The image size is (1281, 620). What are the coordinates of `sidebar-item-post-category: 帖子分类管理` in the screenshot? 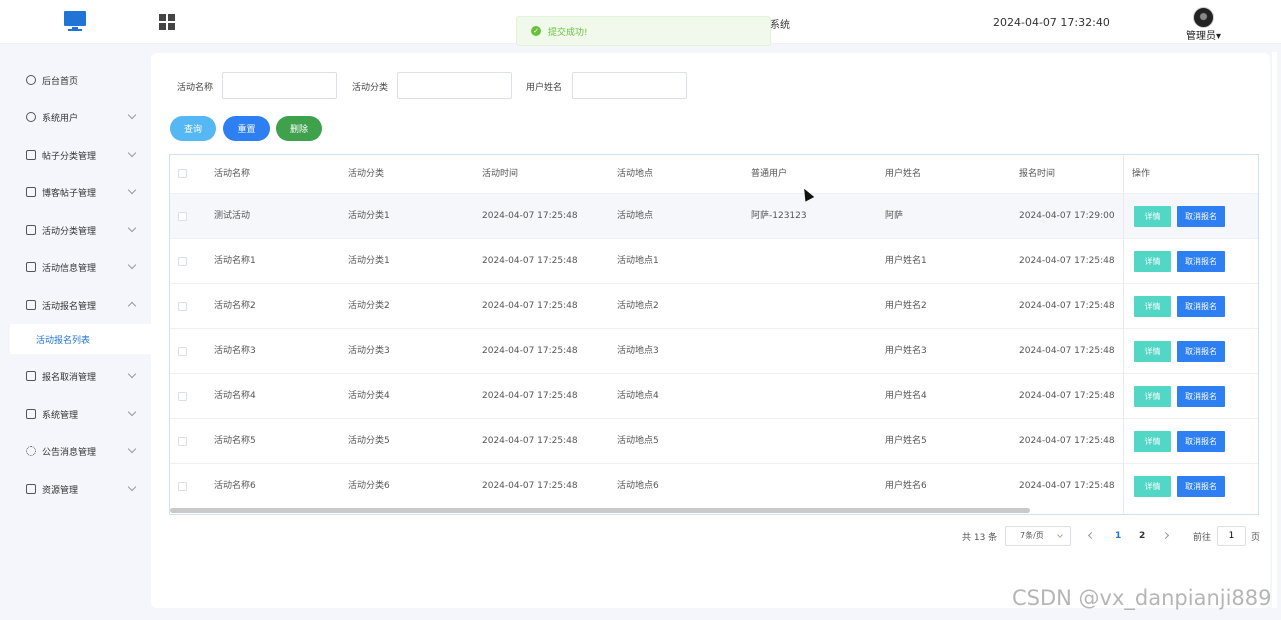 It's located at (75, 155).